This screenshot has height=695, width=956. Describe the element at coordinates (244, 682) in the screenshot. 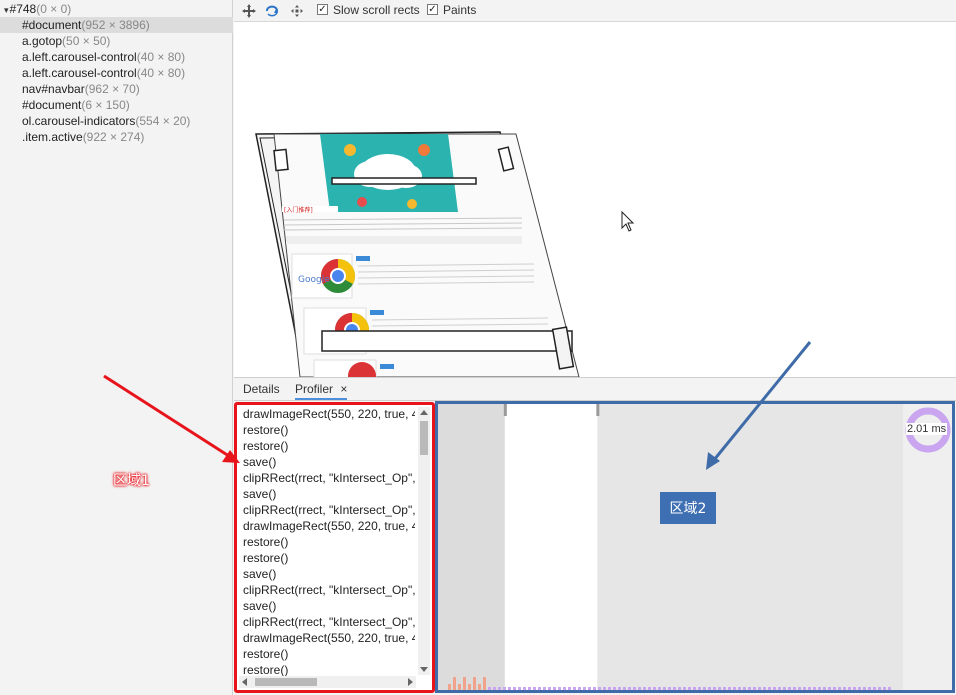

I see `scroll-left-icon` at that location.